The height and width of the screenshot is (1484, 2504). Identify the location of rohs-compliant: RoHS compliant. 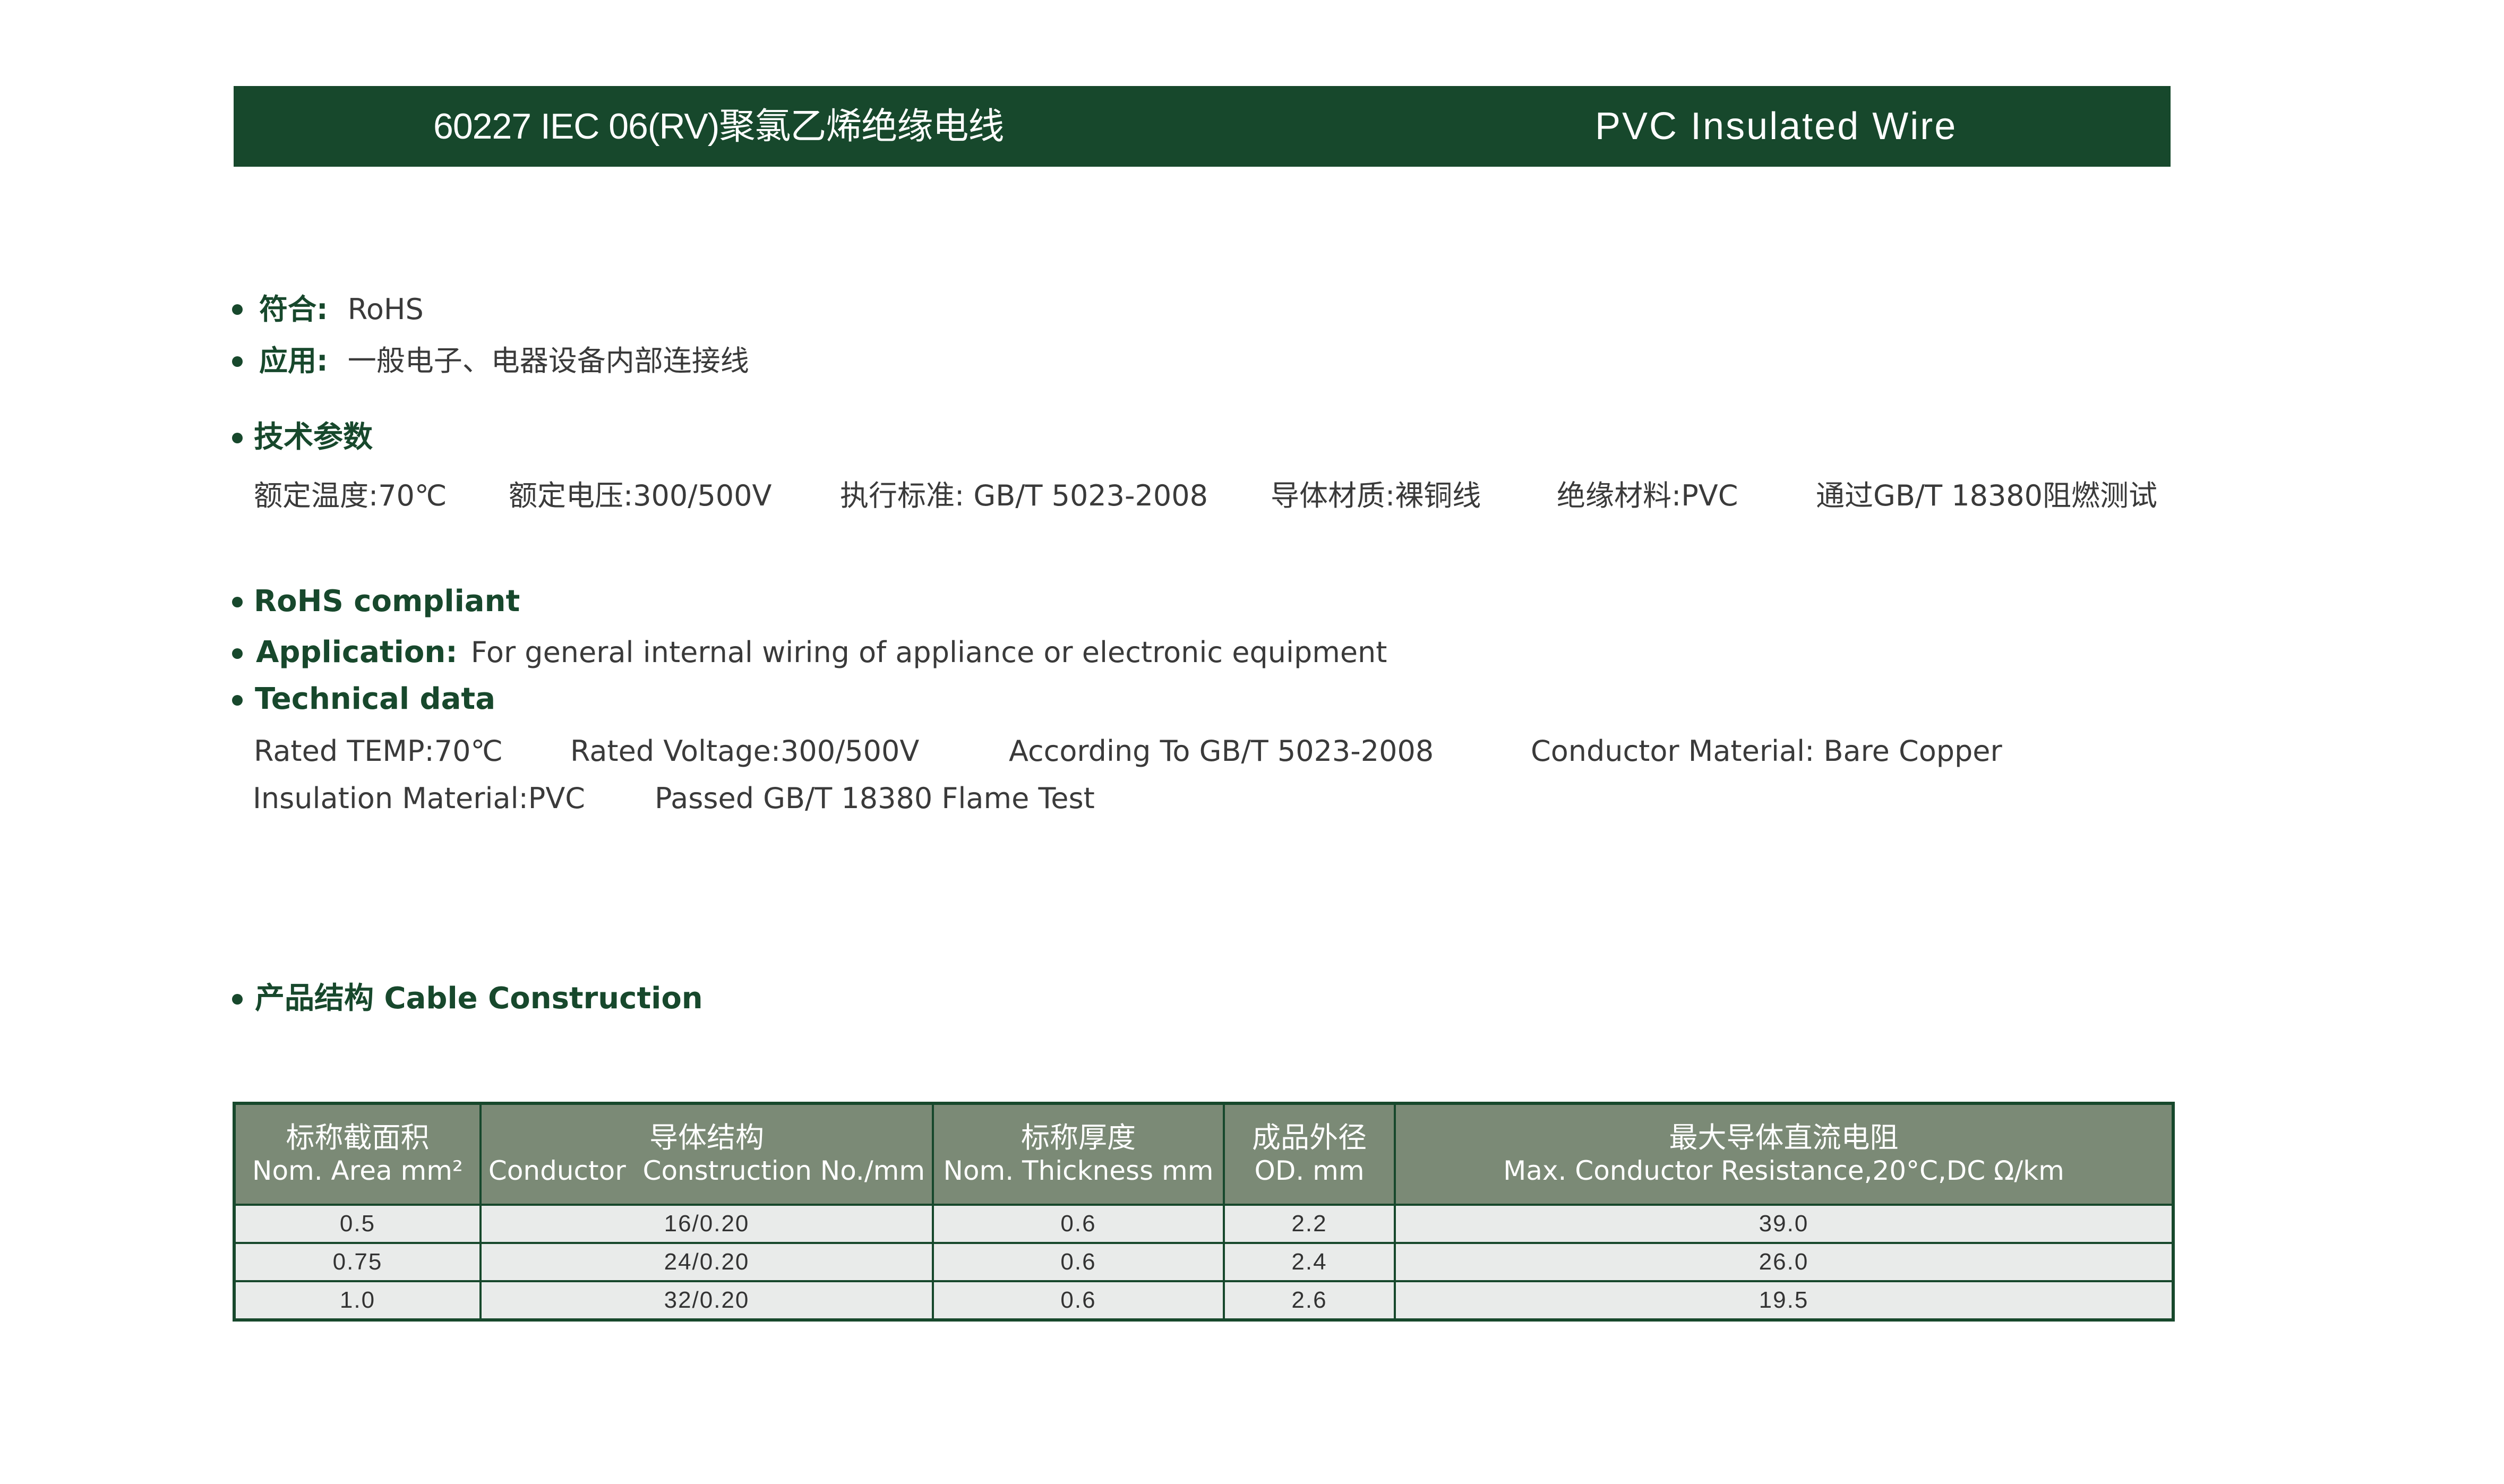
(387, 601).